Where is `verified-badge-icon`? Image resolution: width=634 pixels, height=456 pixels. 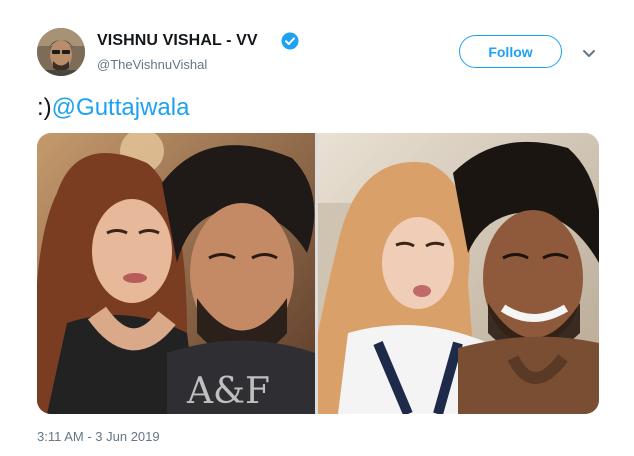
verified-badge-icon is located at coordinates (290, 41).